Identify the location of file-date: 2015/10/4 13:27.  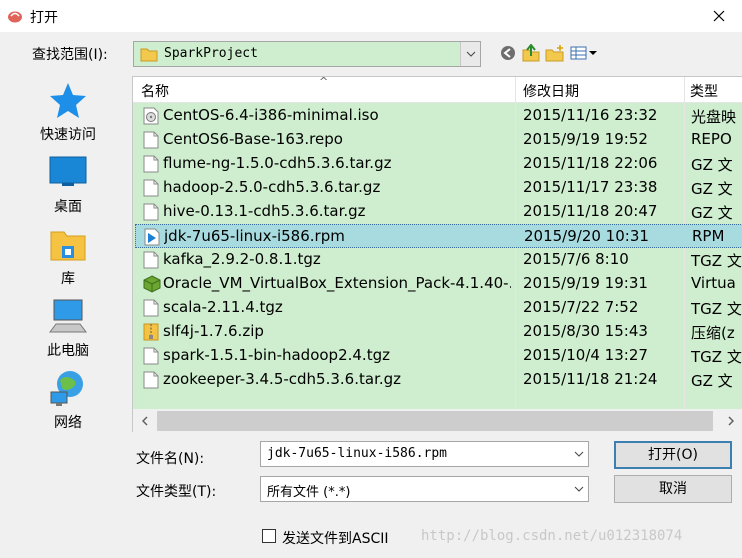
(585, 355).